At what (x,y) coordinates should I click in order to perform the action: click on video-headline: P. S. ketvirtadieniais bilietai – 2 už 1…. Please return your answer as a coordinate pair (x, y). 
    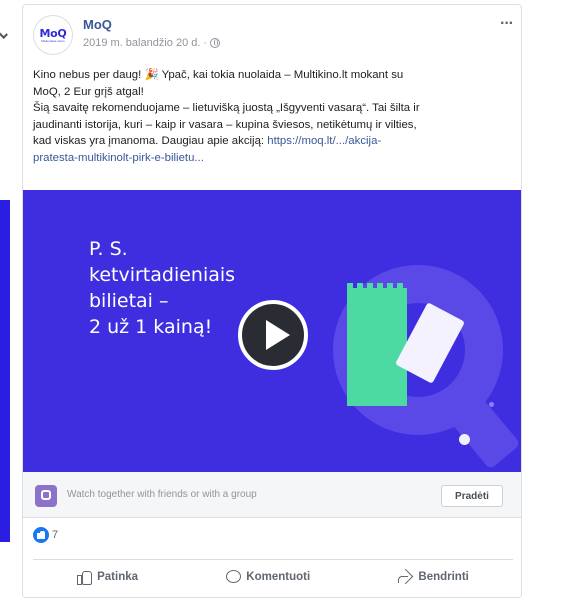
    Looking at the image, I should click on (162, 288).